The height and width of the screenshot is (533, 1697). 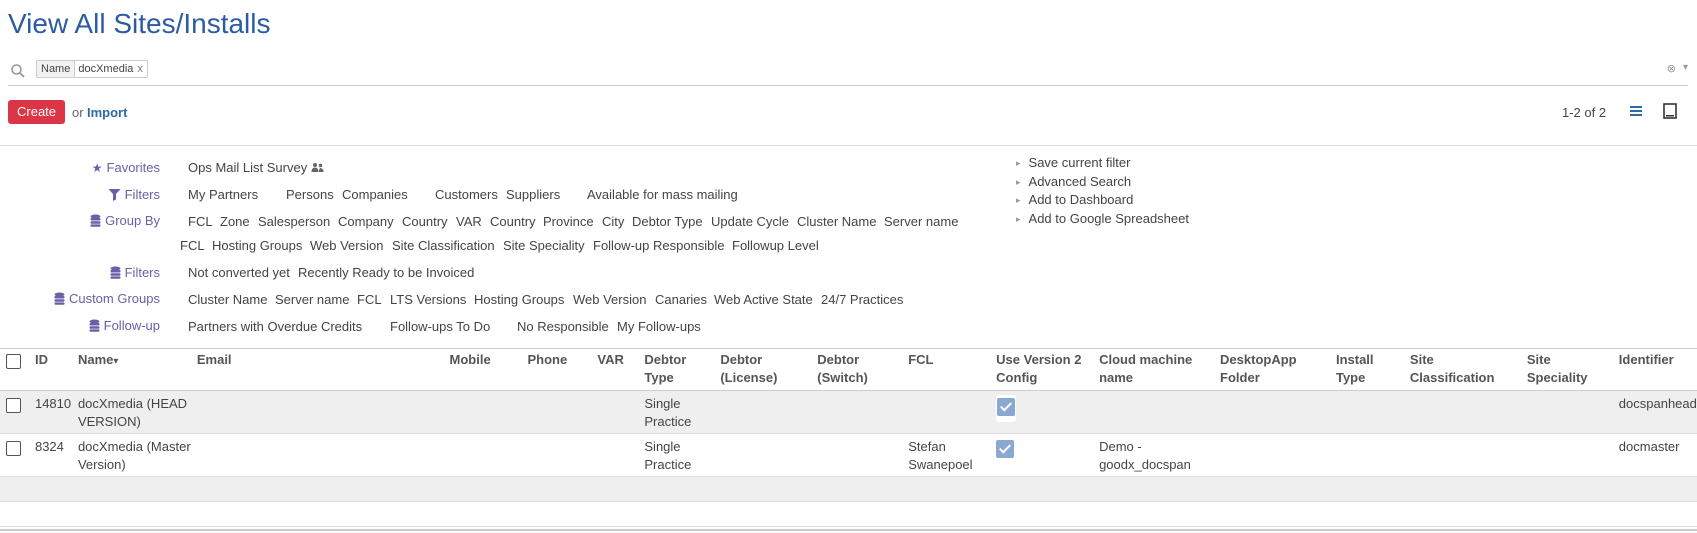 What do you see at coordinates (323, 370) in the screenshot?
I see `column-header-email: Email` at bounding box center [323, 370].